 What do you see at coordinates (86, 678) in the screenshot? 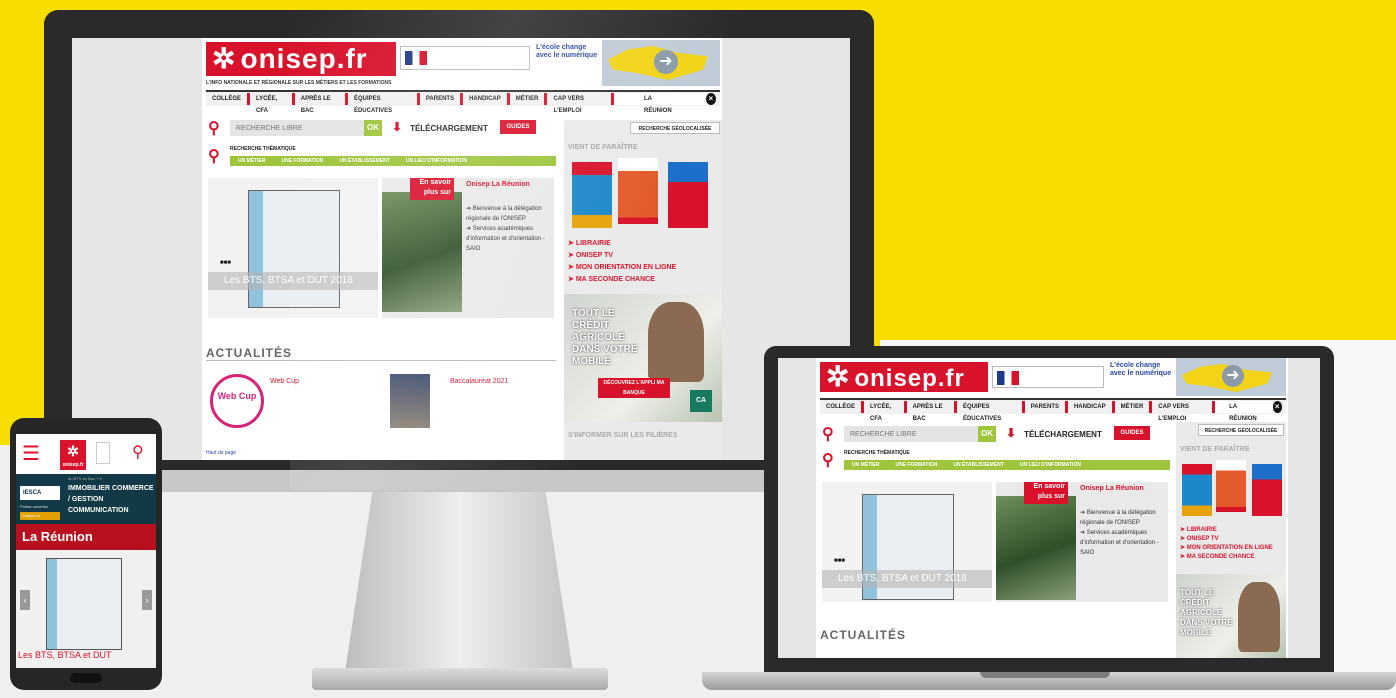
I see `phone-home-button` at bounding box center [86, 678].